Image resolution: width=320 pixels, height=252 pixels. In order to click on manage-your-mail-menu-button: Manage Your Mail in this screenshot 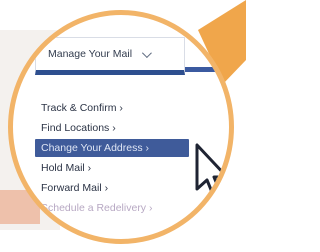, I will do `click(110, 56)`.